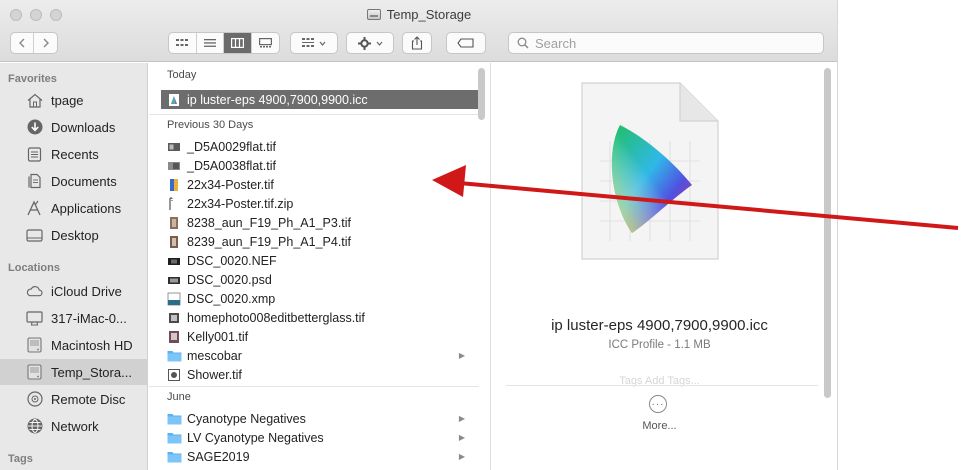 This screenshot has height=470, width=961. I want to click on sidebar-item-applications: Applications, so click(74, 208).